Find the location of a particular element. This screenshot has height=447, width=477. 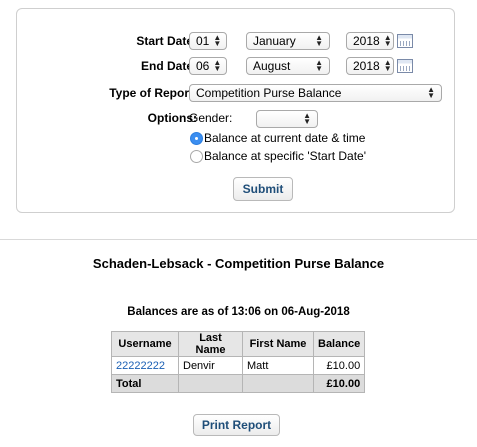

balance-as-of: Balances are as of 13:06 on 06-Aug-2018 is located at coordinates (238, 312).